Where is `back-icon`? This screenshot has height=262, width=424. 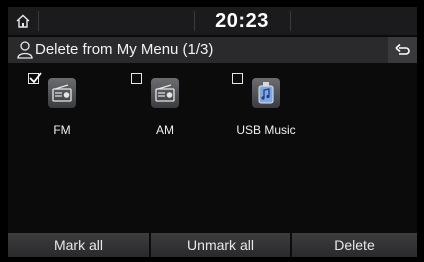 back-icon is located at coordinates (402, 49).